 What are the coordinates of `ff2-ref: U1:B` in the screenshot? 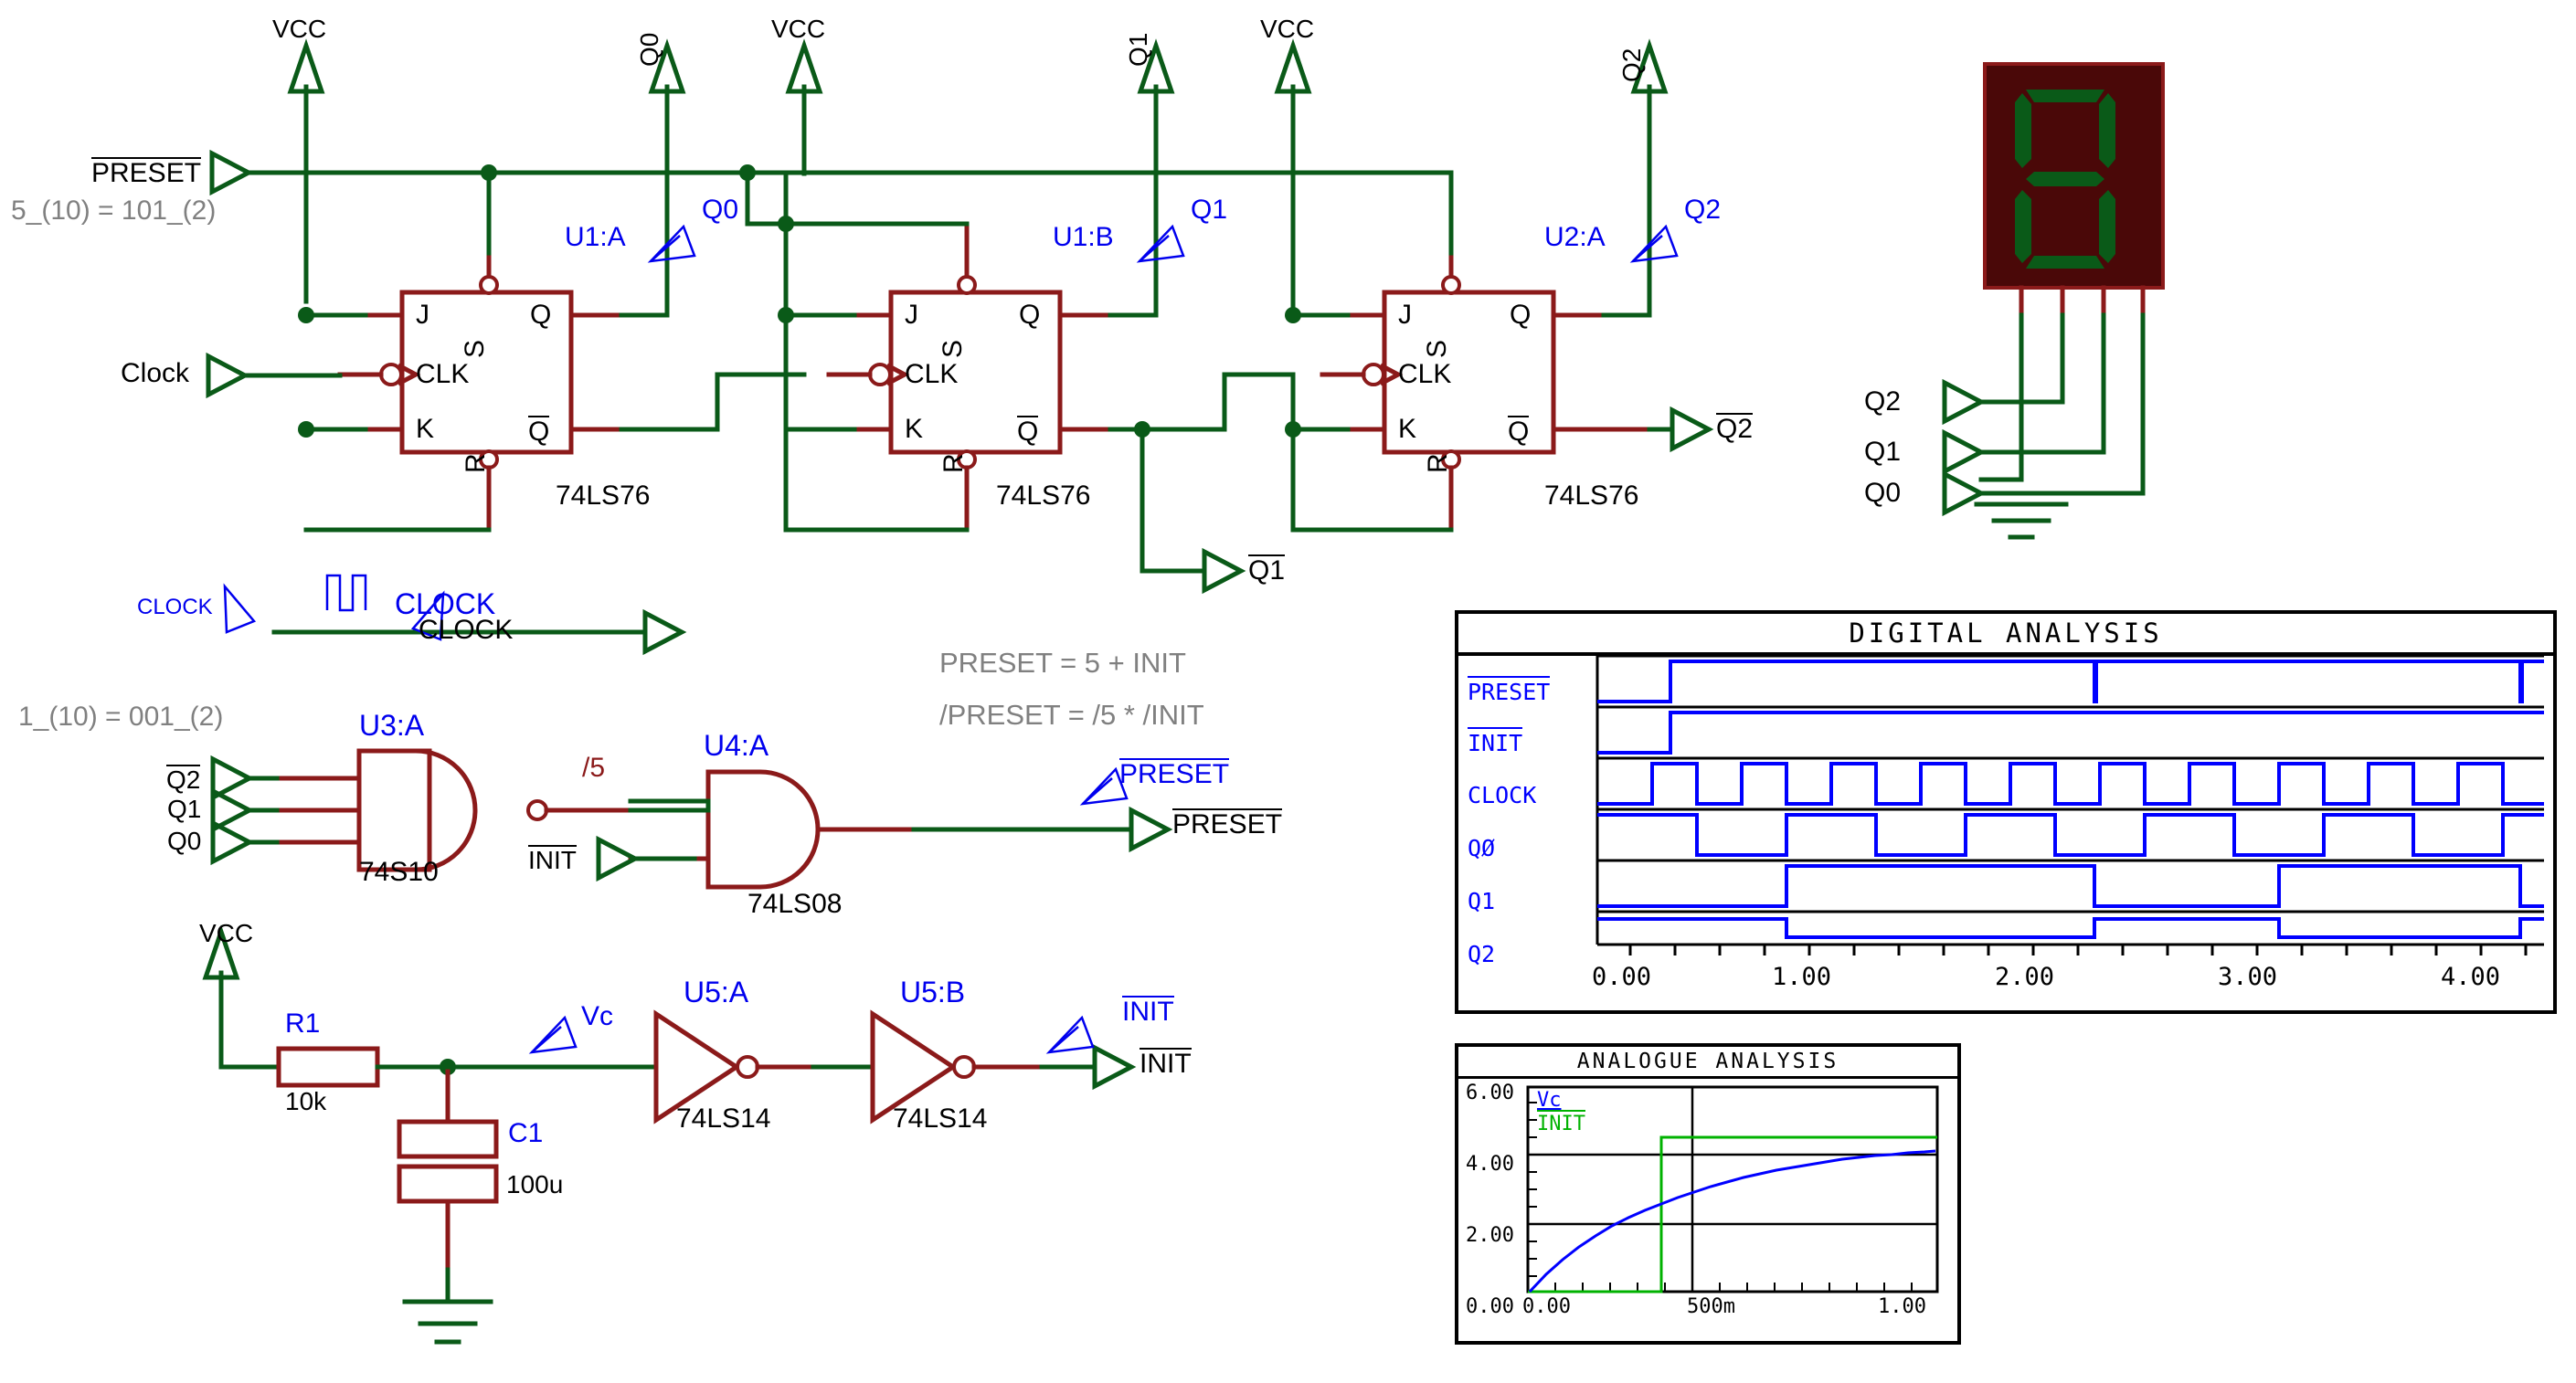 It's located at (1083, 237).